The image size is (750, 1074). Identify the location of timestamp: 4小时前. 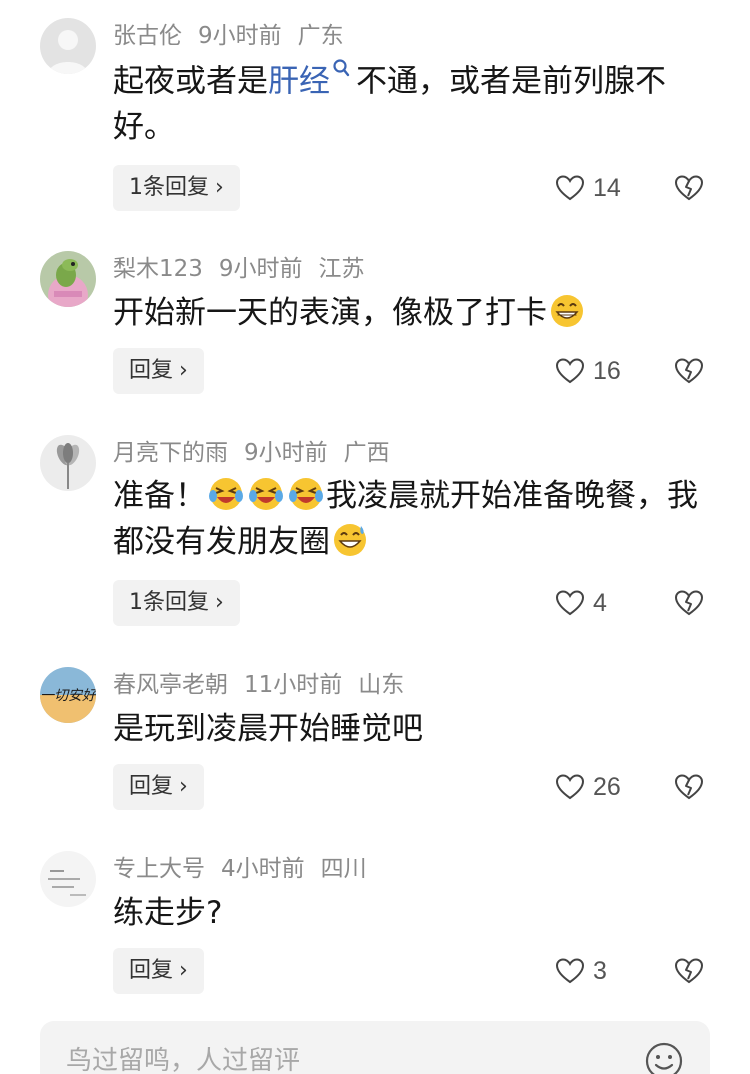
(263, 869).